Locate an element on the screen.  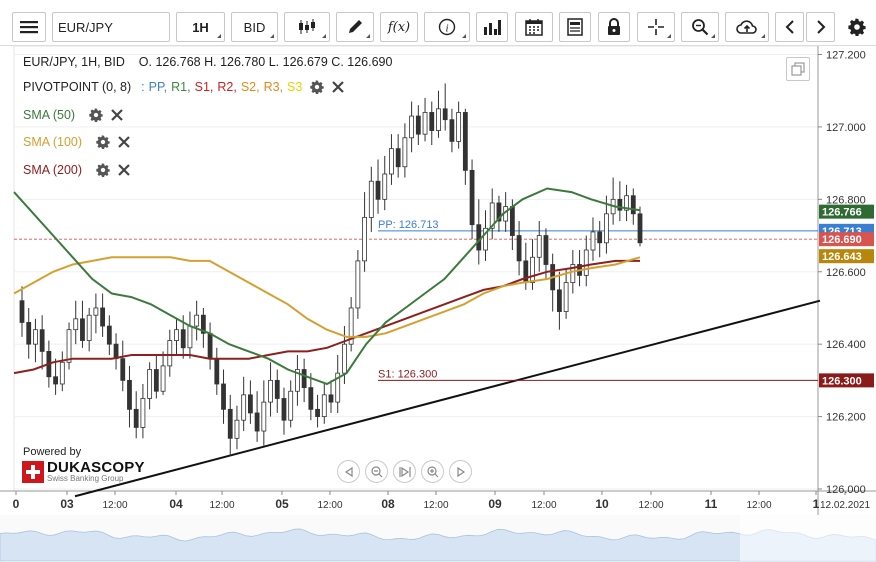
play-right-icon is located at coordinates (460, 471).